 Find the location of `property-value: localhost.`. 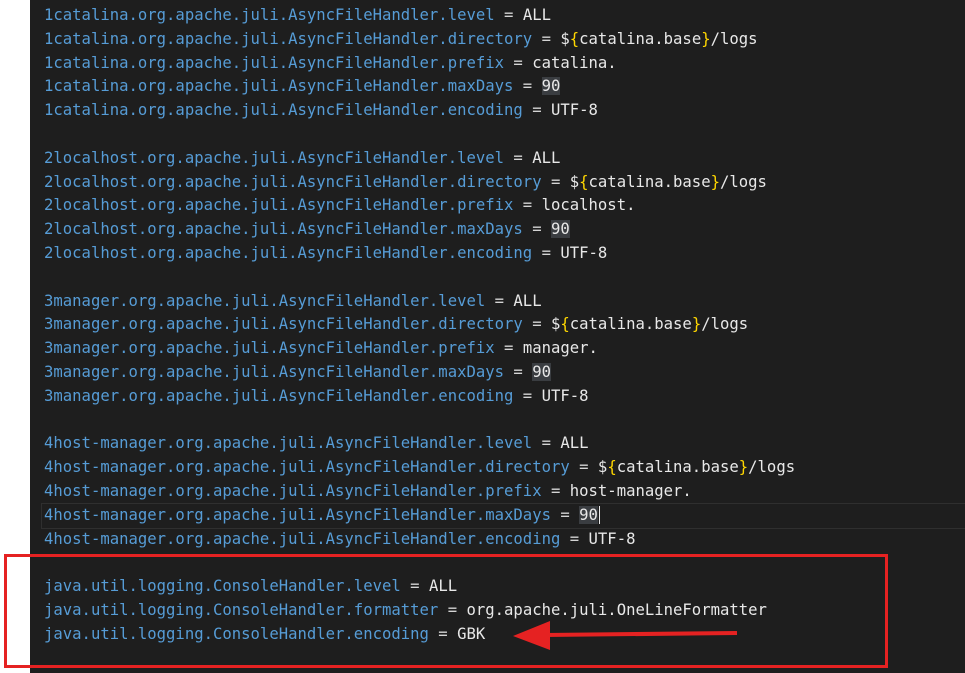

property-value: localhost. is located at coordinates (588, 205).